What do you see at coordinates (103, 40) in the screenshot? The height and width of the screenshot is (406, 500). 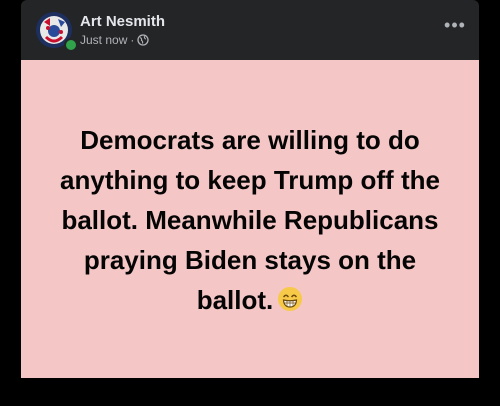 I see `post-timestamp: Just now` at bounding box center [103, 40].